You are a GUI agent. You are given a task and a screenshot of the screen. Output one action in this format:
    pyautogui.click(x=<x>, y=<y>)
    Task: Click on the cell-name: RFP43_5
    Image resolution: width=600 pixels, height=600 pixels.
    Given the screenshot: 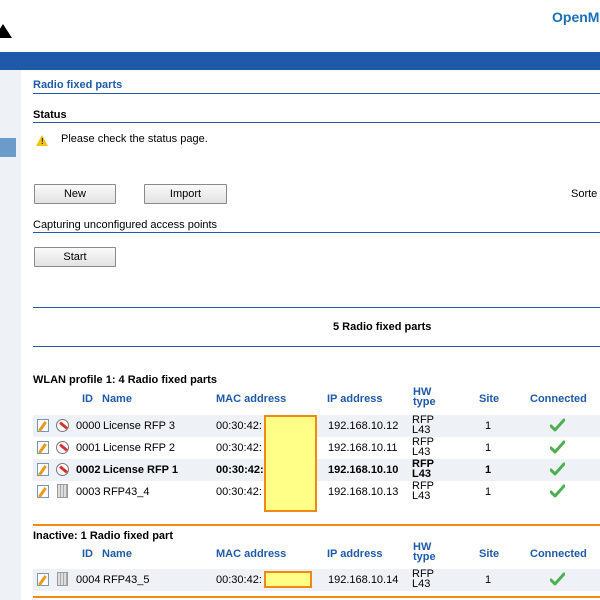 What is the action you would take?
    pyautogui.click(x=126, y=580)
    